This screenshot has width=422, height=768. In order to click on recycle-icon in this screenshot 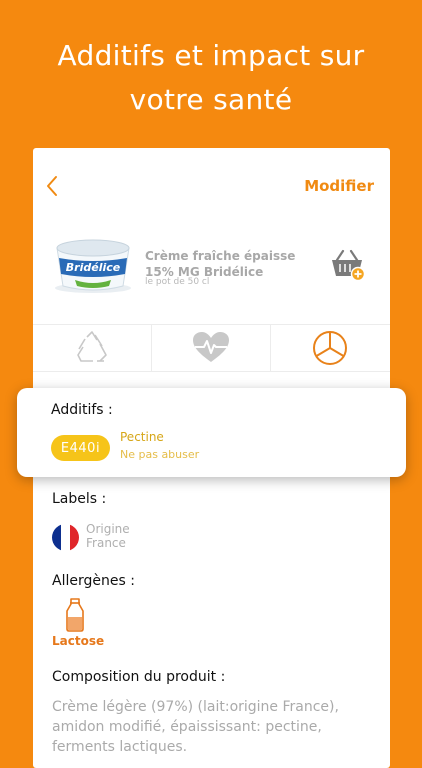, I will do `click(92, 346)`.